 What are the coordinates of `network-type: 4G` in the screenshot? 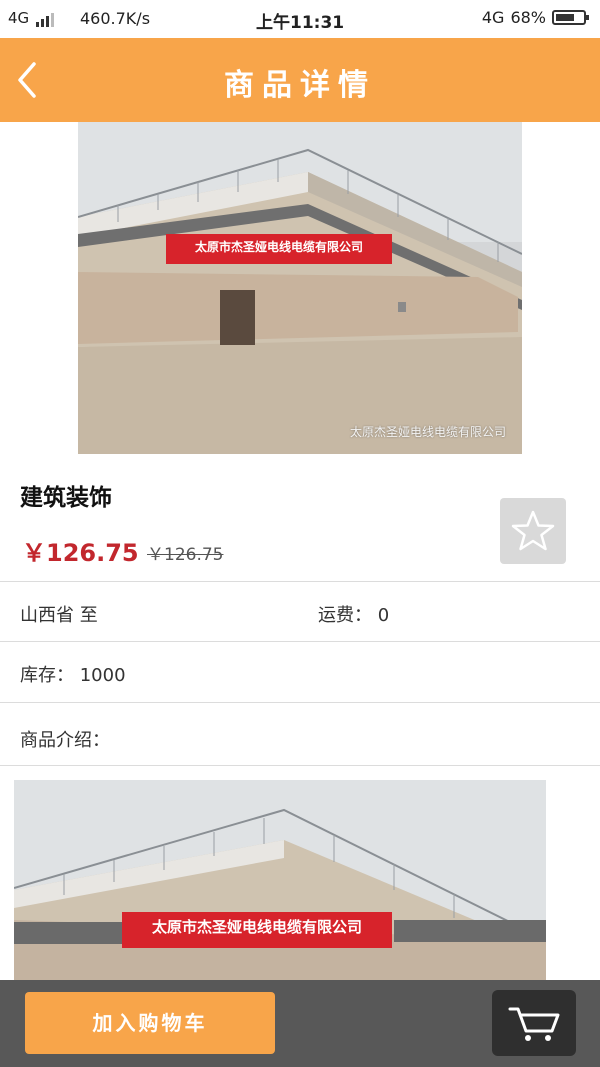 It's located at (19, 18).